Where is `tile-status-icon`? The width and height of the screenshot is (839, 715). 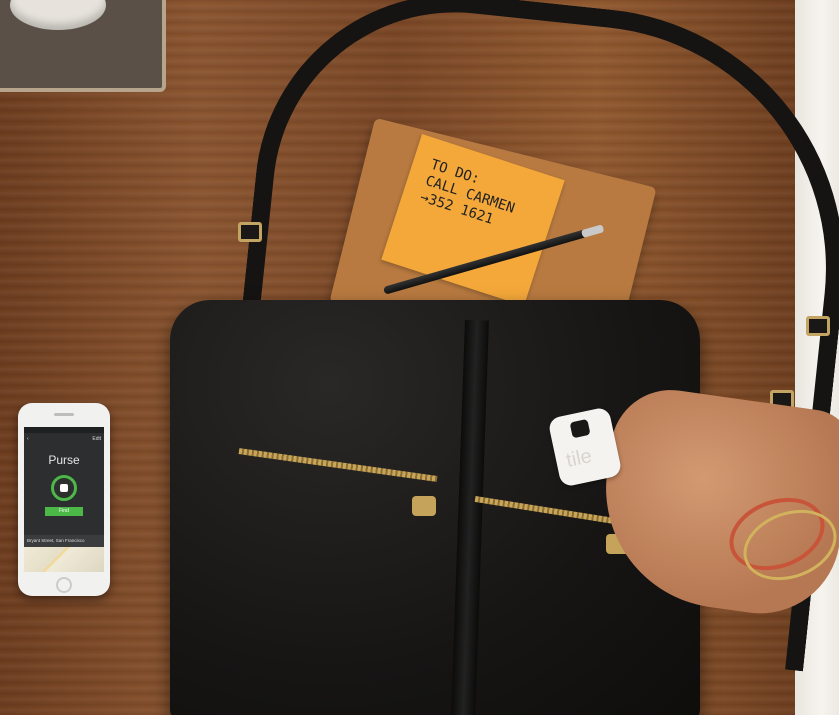
tile-status-icon is located at coordinates (64, 488).